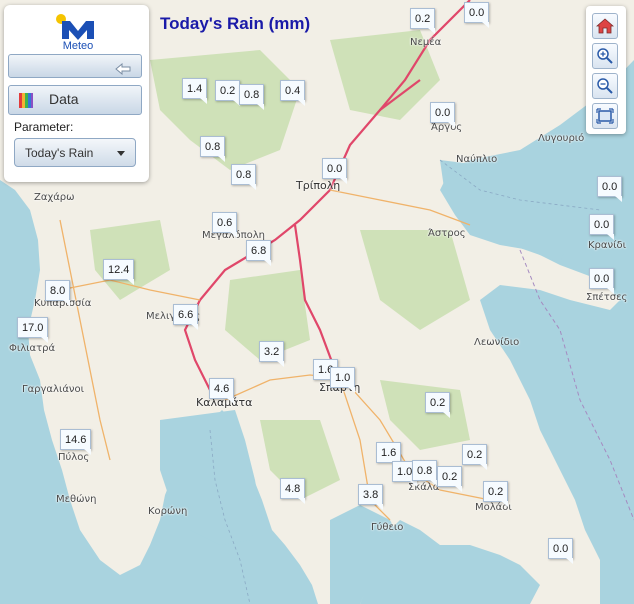 The width and height of the screenshot is (634, 604). What do you see at coordinates (371, 497) in the screenshot?
I see `rain-marker: 3.8` at bounding box center [371, 497].